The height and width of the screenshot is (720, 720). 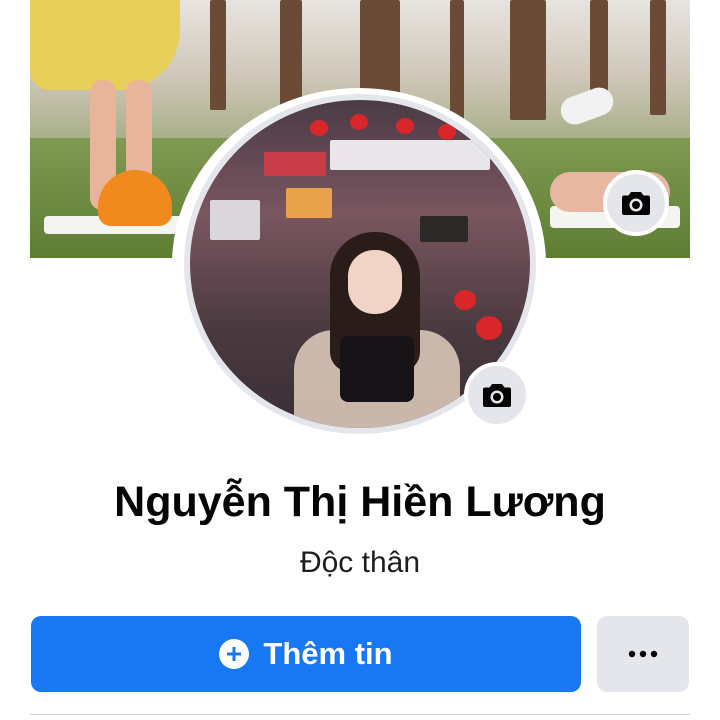 I want to click on more-options-button, so click(x=643, y=654).